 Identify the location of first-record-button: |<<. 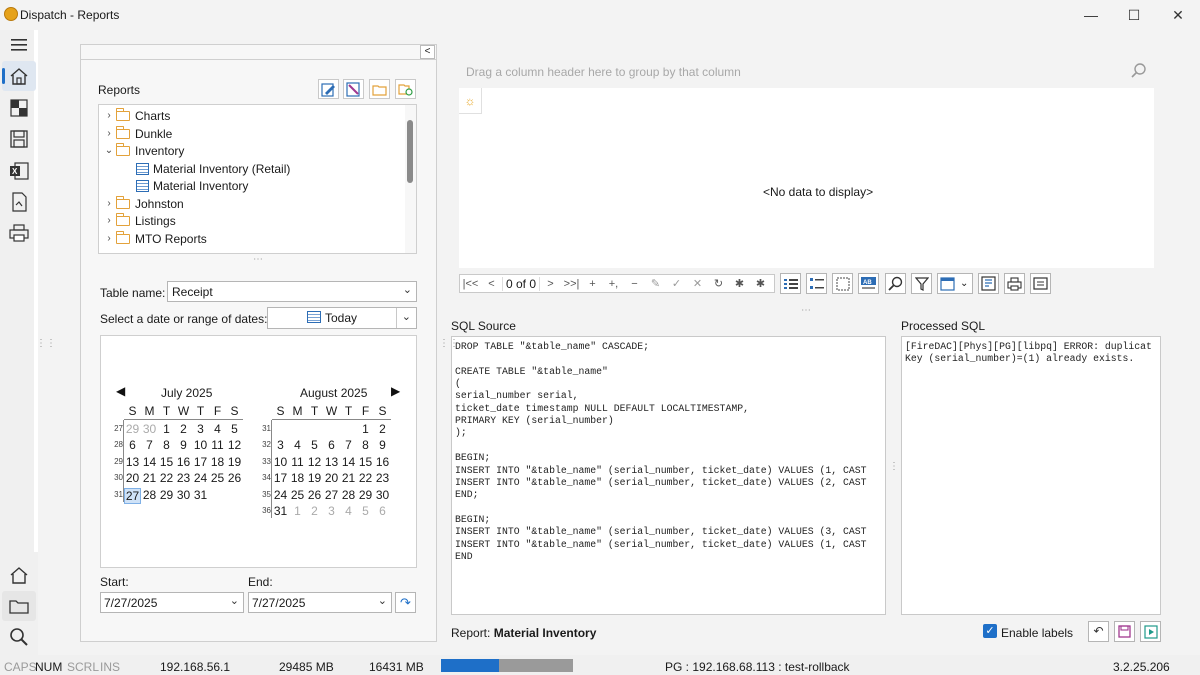
(470, 284).